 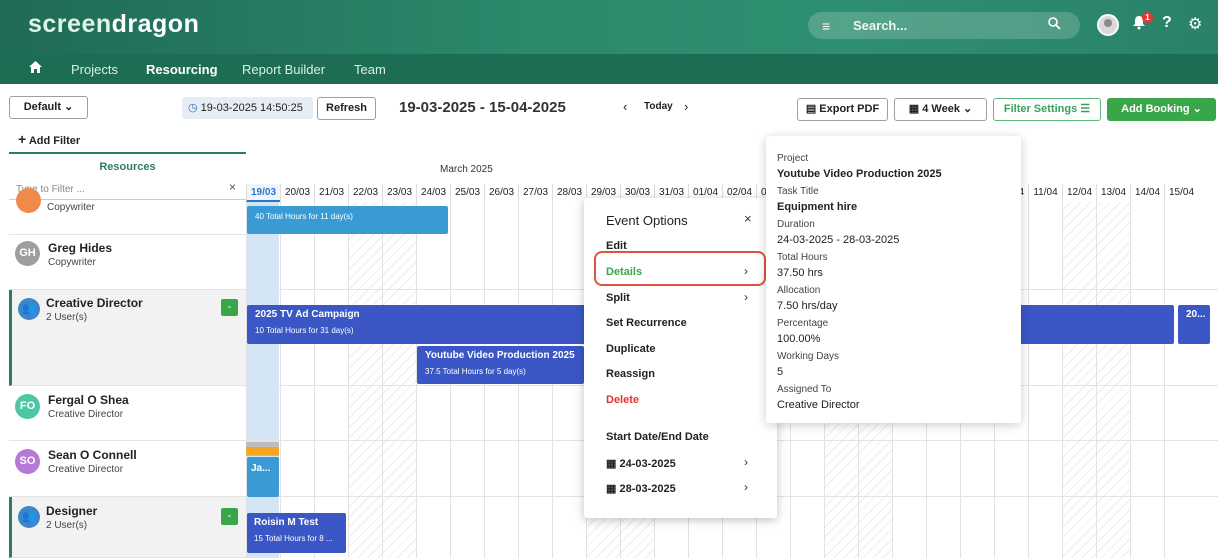 I want to click on next-period-chevron-icon: ›, so click(x=686, y=106).